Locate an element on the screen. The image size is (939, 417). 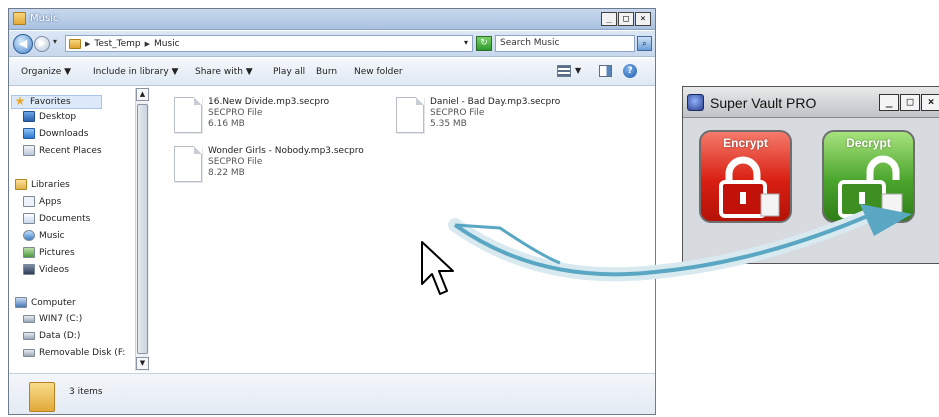
play-all-button: Play all is located at coordinates (289, 72).